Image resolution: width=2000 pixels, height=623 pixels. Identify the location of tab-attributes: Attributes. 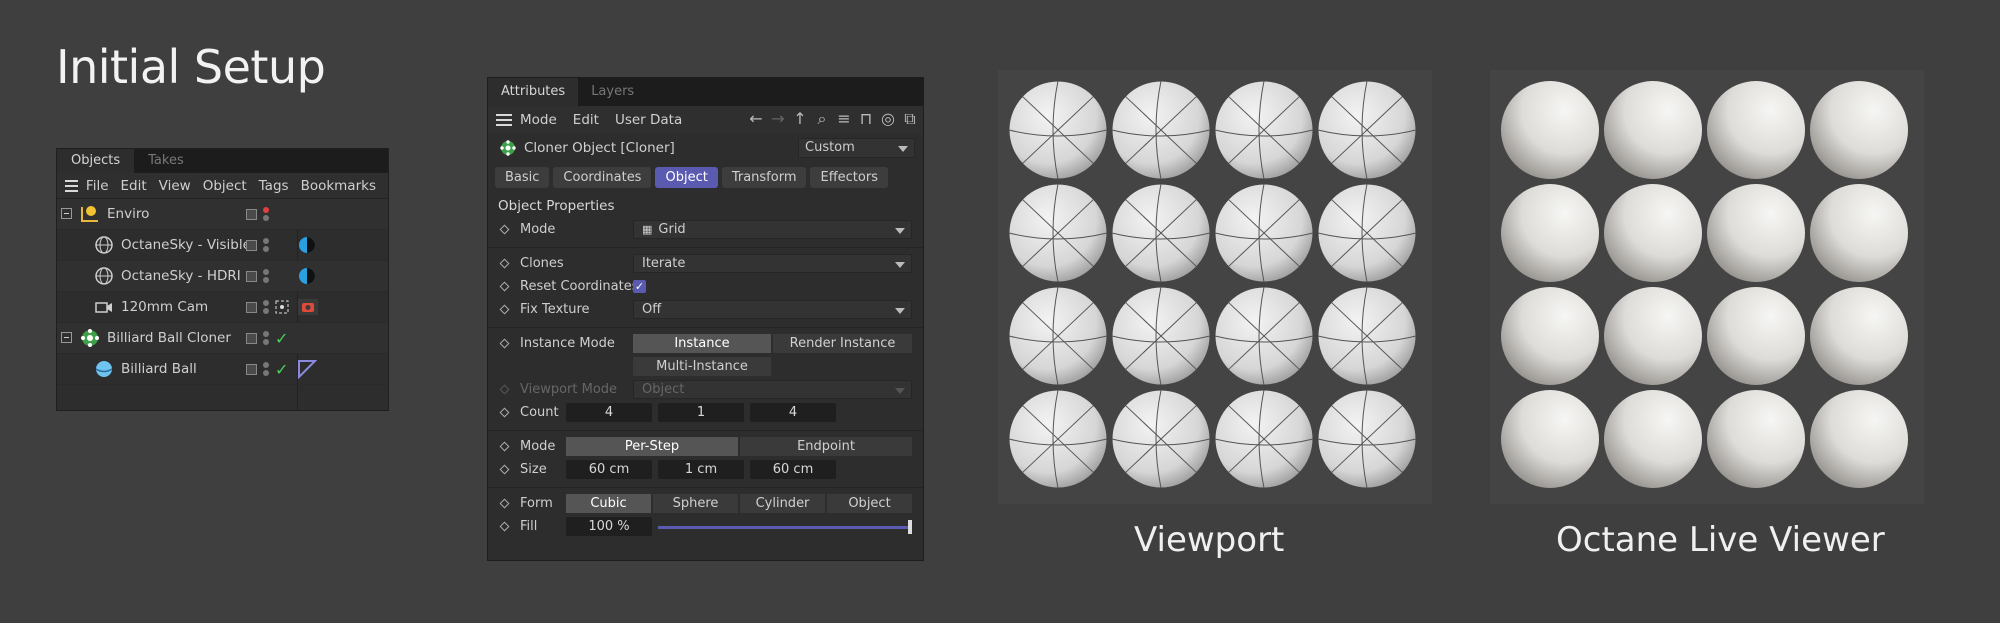
(533, 92).